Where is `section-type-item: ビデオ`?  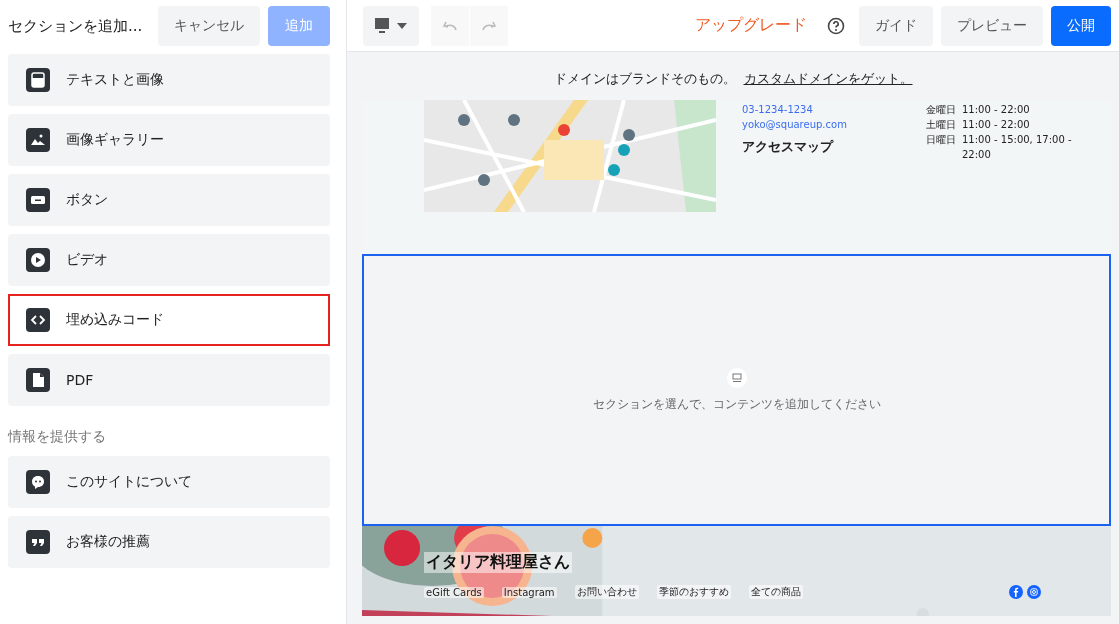 section-type-item: ビデオ is located at coordinates (169, 260).